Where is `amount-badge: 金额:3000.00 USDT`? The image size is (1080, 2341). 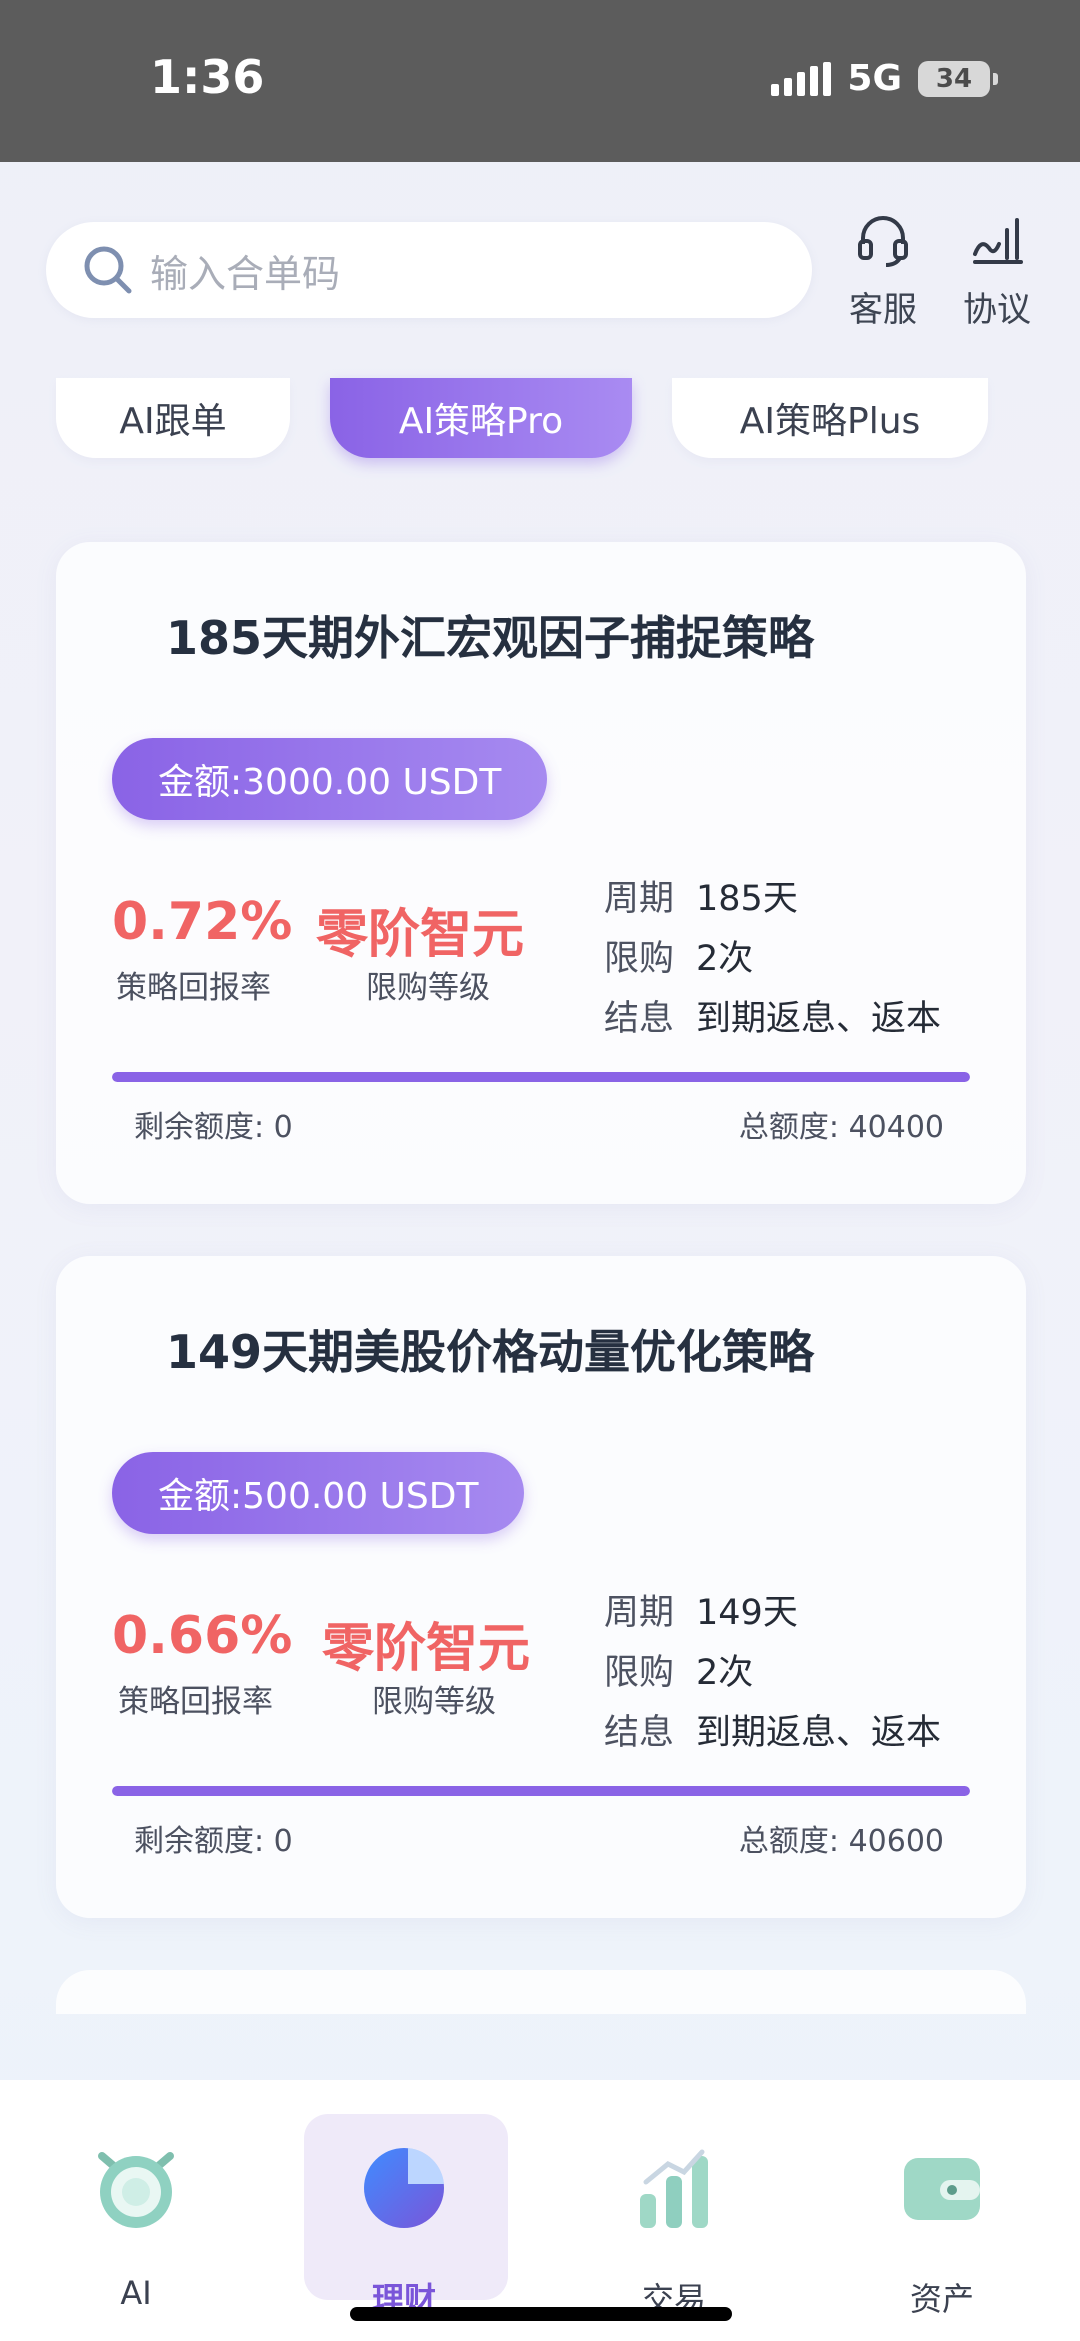
amount-badge: 金额:3000.00 USDT is located at coordinates (330, 779).